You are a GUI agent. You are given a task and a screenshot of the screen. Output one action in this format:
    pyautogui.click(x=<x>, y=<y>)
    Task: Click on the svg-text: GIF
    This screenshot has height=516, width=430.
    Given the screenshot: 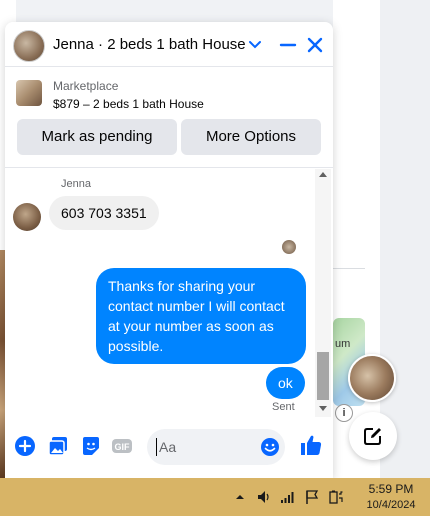 What is the action you would take?
    pyautogui.click(x=123, y=447)
    